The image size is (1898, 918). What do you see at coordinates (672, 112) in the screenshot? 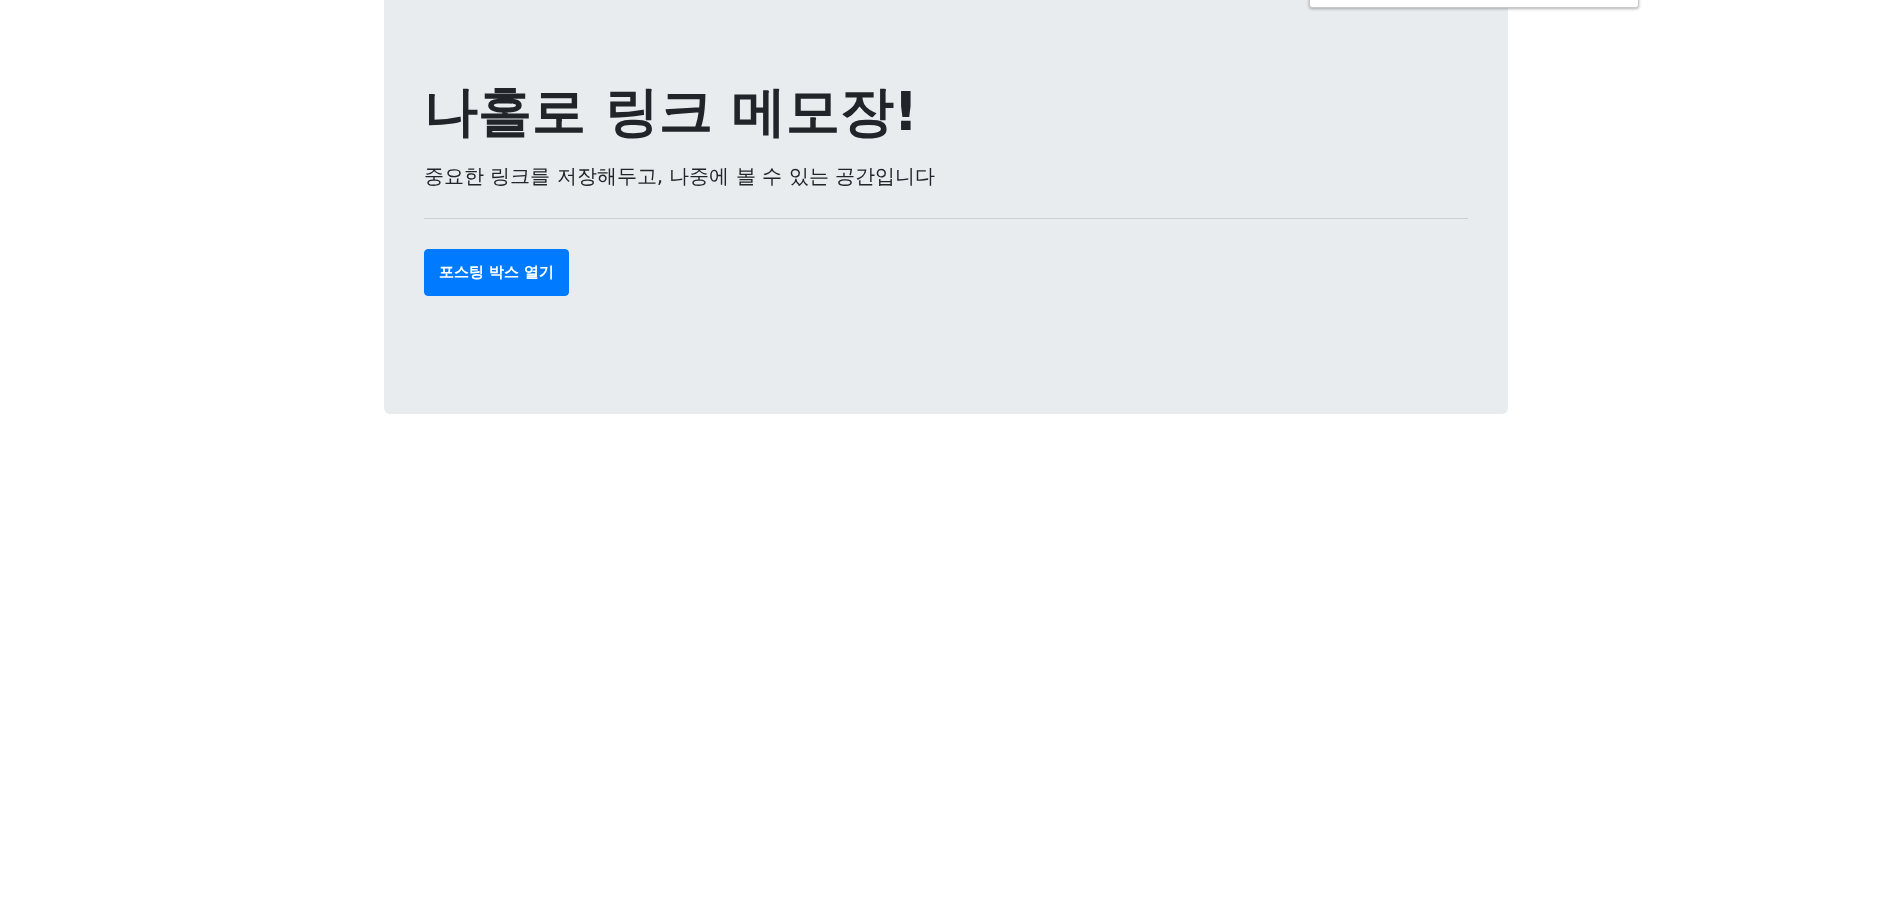
I see `page-title: 나홀로 링크 메모장!` at bounding box center [672, 112].